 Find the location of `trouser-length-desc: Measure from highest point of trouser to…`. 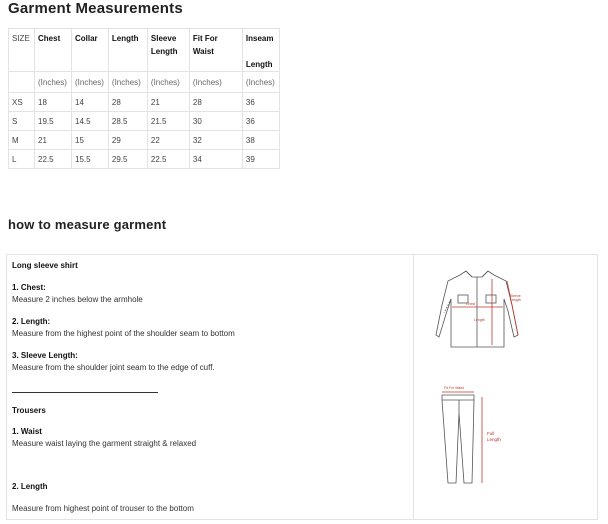

trouser-length-desc: Measure from highest point of trouser to… is located at coordinates (103, 508).